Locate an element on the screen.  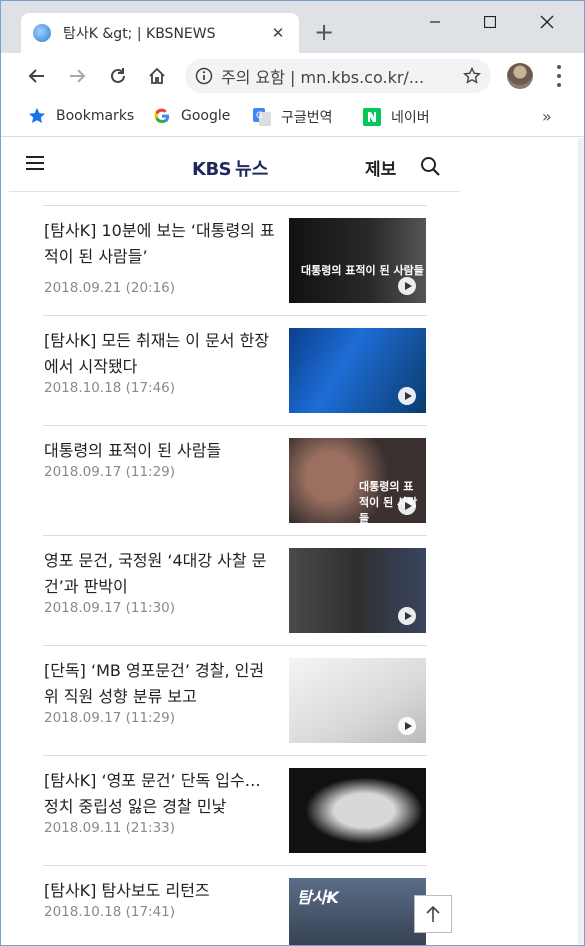
news-date: 2018.09.21 (20:16) is located at coordinates (110, 288).